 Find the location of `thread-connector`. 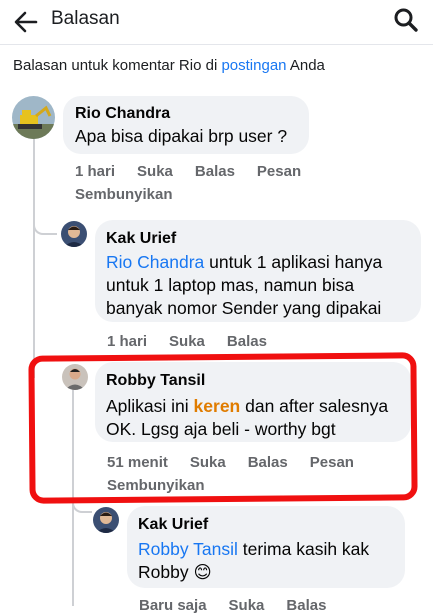

thread-connector is located at coordinates (45, 225).